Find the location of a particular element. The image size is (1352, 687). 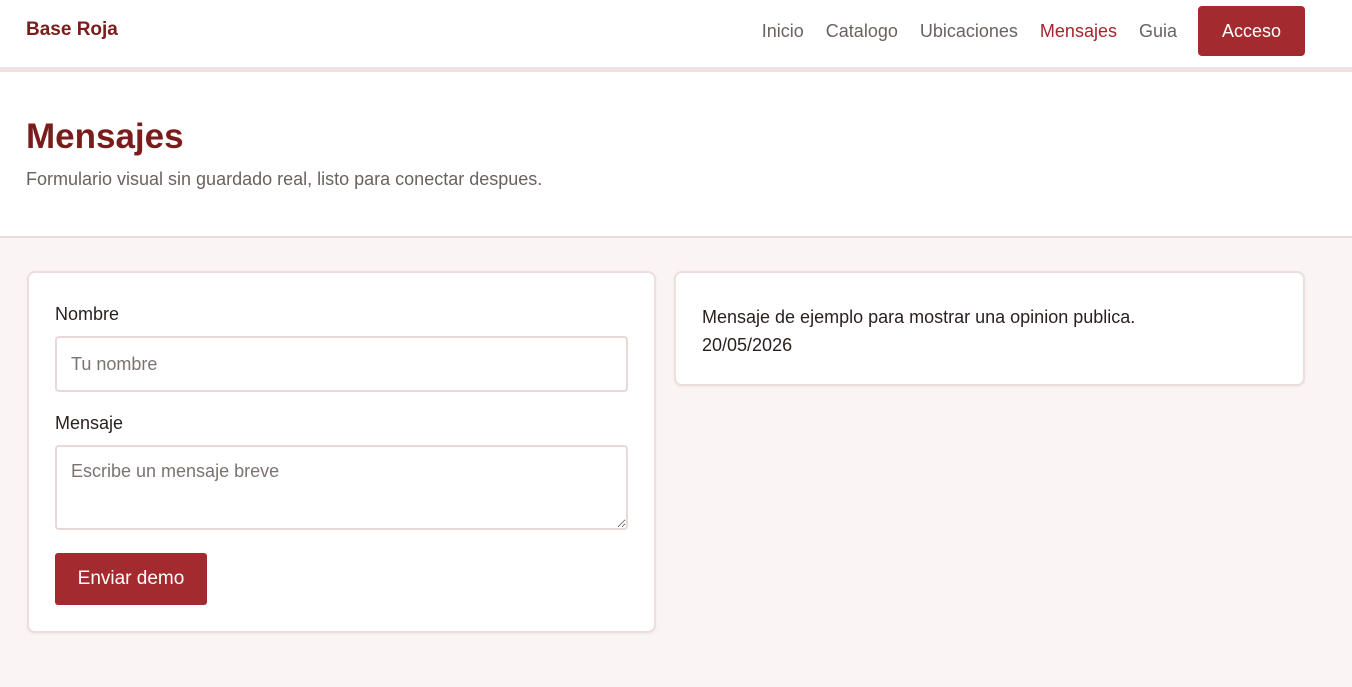

nav-link-catalogo: Catalogo is located at coordinates (862, 31).